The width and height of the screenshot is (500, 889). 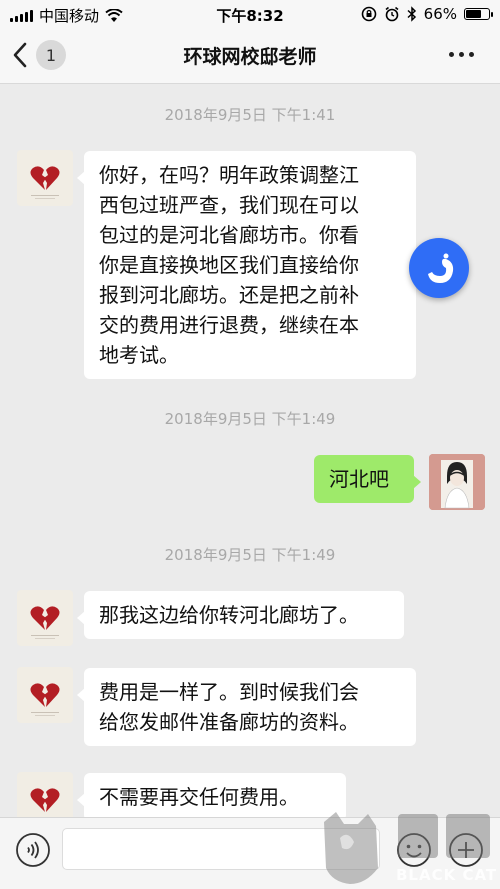 I want to click on more-functions-button, so click(x=466, y=850).